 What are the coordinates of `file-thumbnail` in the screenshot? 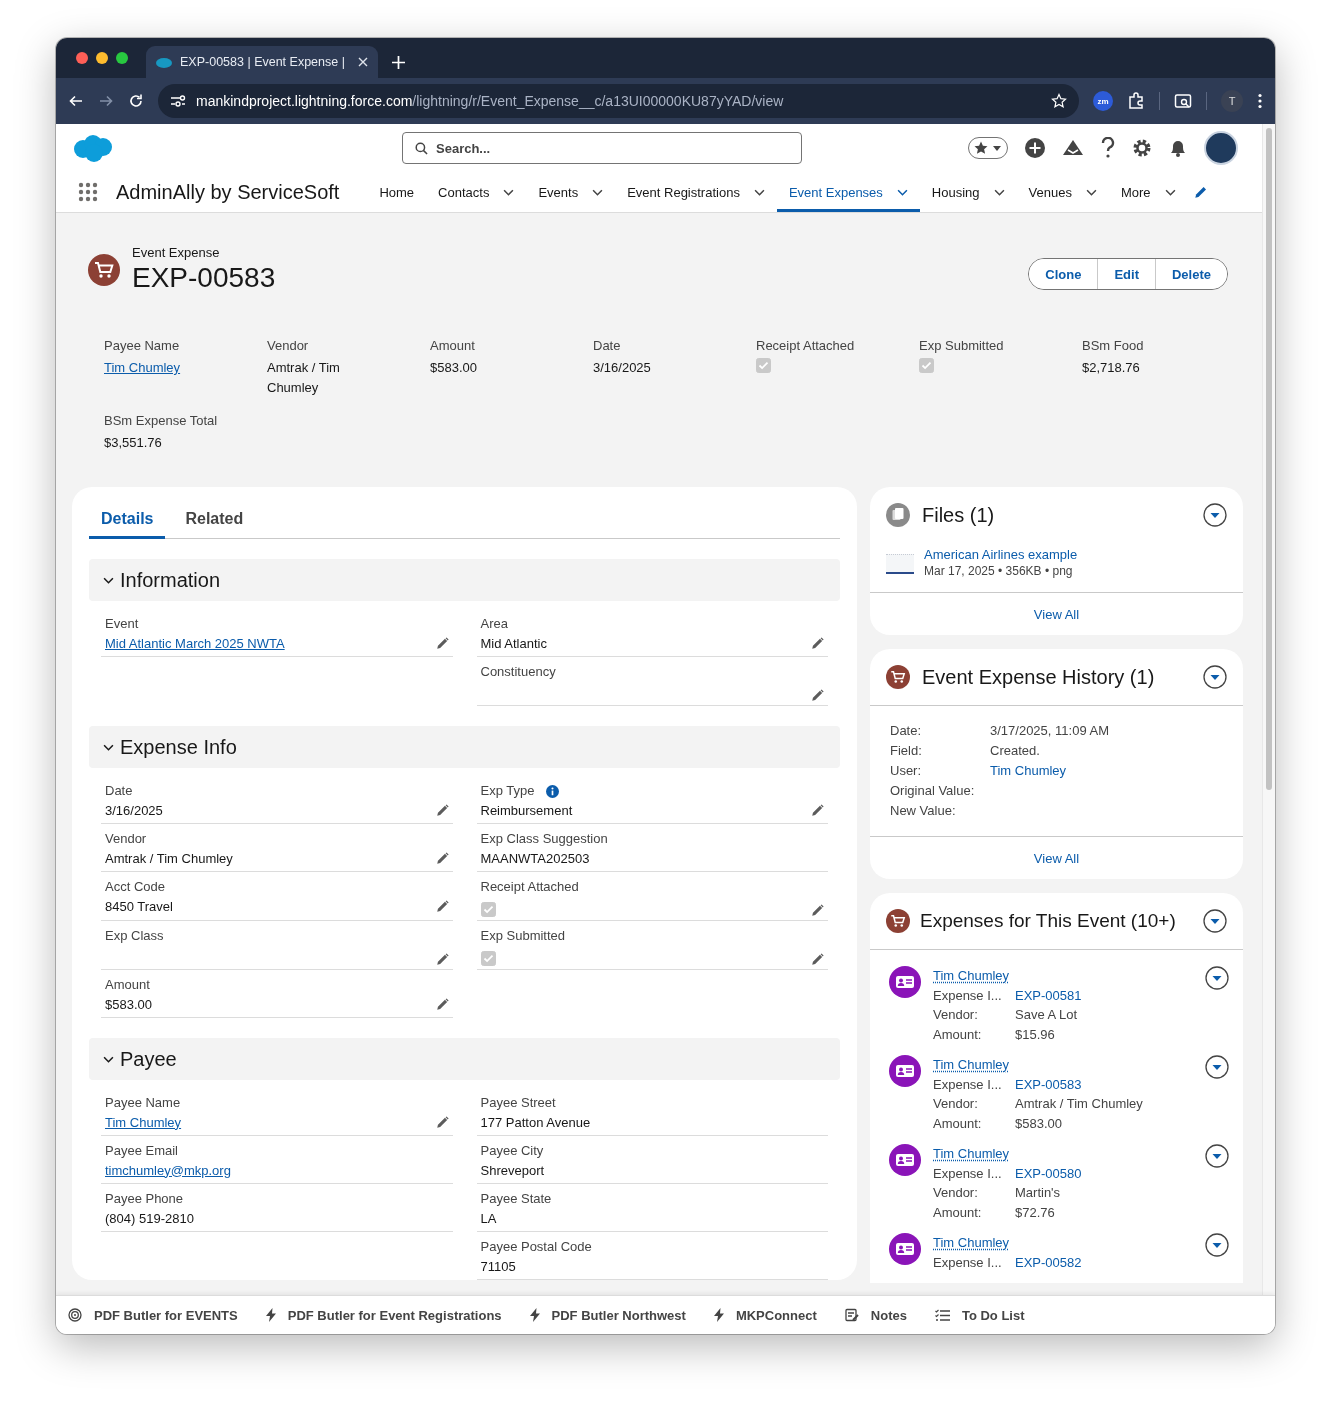 It's located at (900, 563).